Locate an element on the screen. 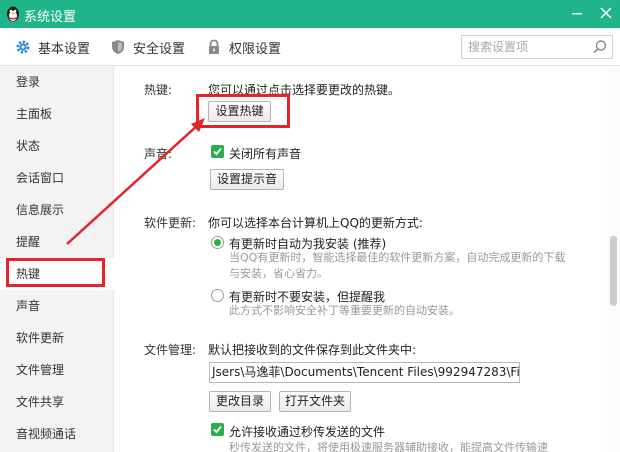 This screenshot has height=452, width=620. auto-install-desc-line1: 当QQ有更新时，智能选择最佳的软件更新方案，自动完成更新的下载 is located at coordinates (397, 257).